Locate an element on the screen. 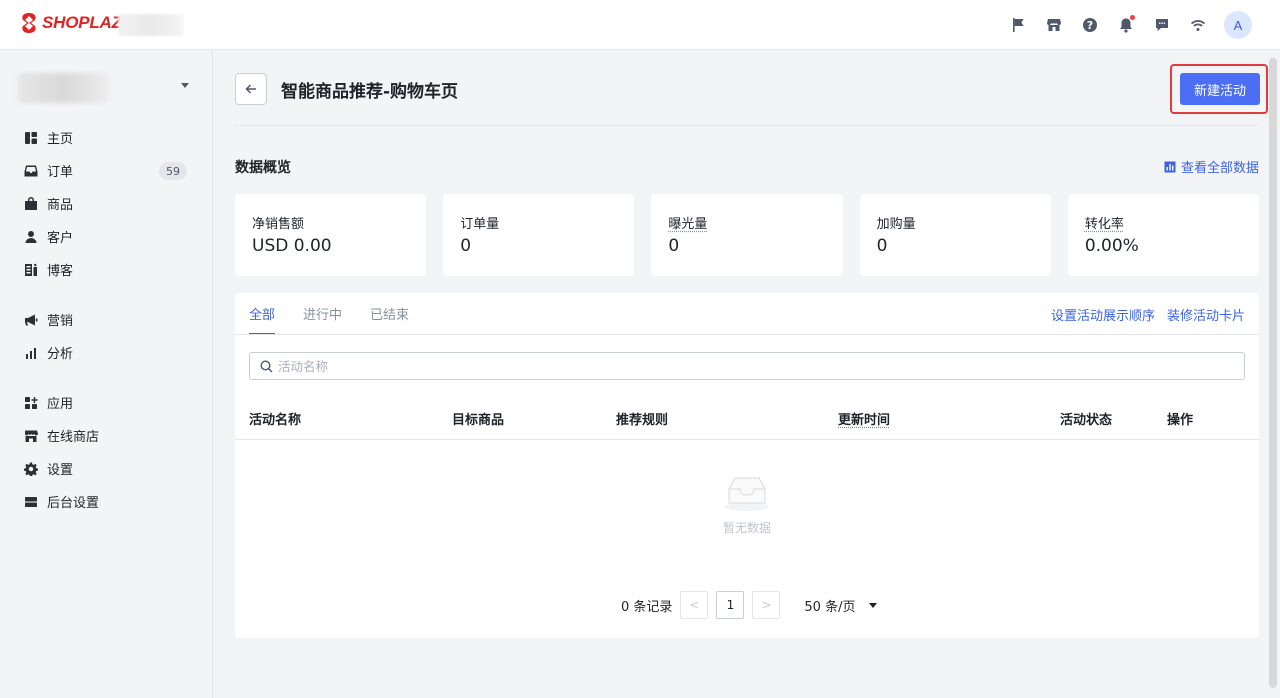 The image size is (1280, 698). report-icon is located at coordinates (1170, 166).